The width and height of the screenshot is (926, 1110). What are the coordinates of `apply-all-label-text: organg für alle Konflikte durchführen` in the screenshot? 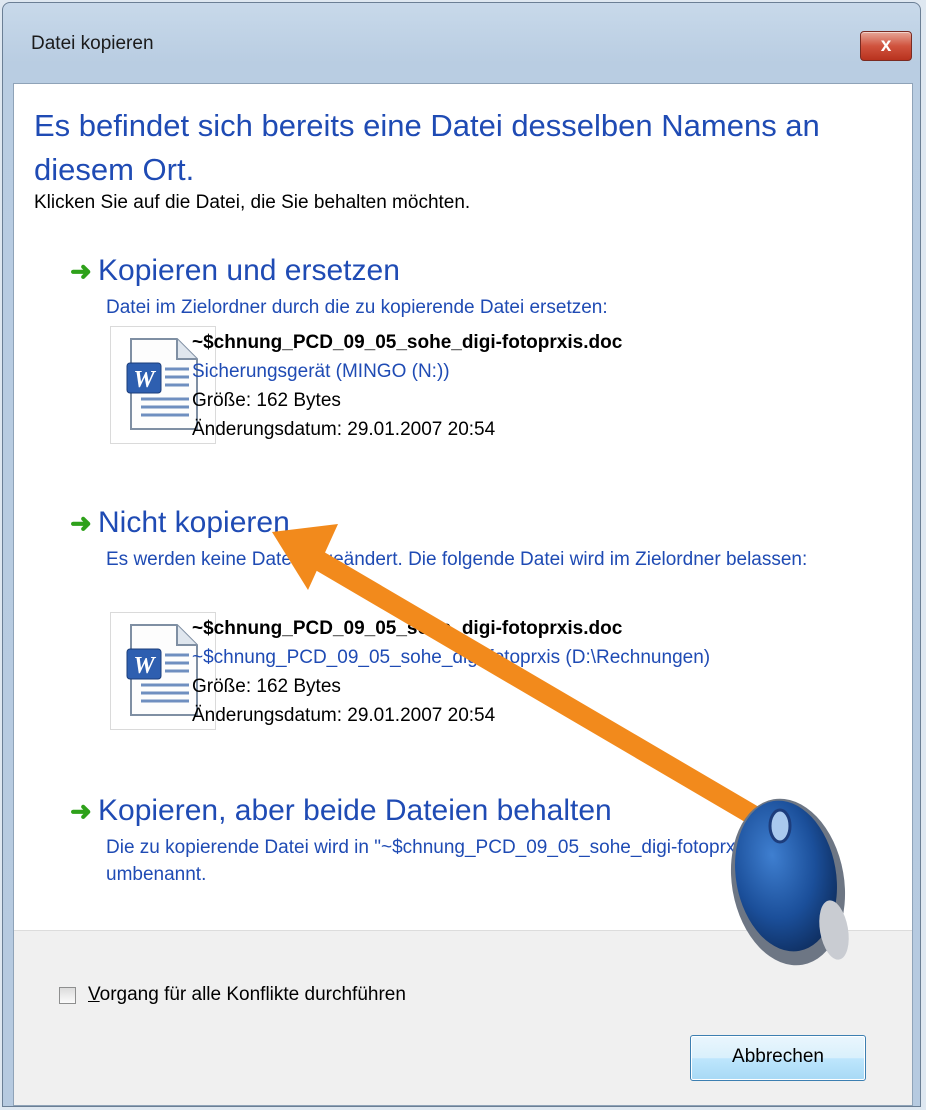 It's located at (252, 994).